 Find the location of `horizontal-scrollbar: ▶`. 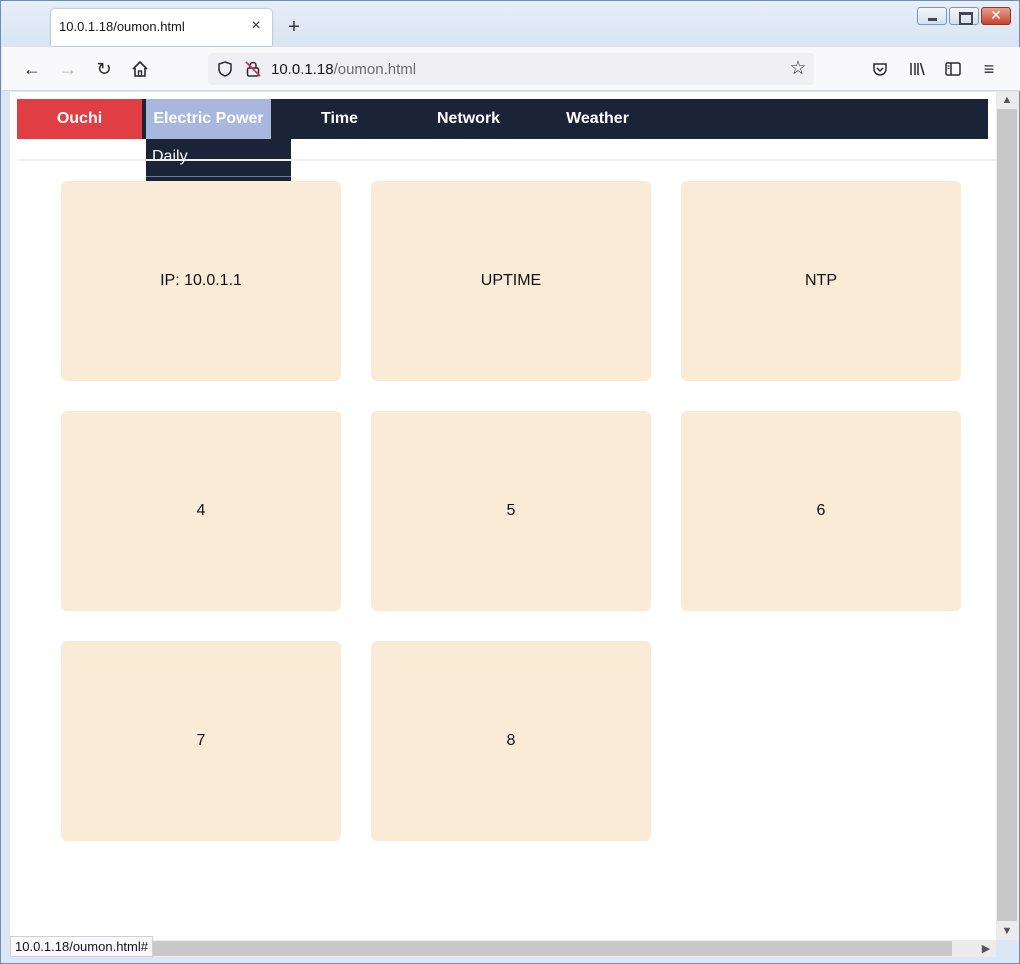

horizontal-scrollbar: ▶ is located at coordinates (503, 948).